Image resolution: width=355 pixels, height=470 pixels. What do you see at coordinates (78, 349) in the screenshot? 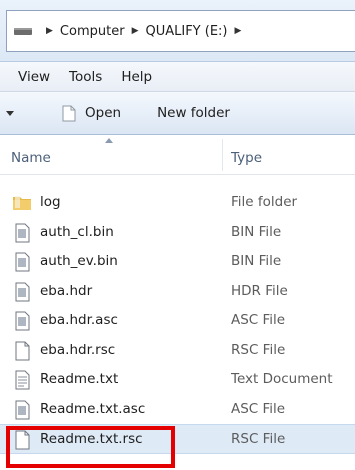
I see `file-name: eba.hdr.rsc` at bounding box center [78, 349].